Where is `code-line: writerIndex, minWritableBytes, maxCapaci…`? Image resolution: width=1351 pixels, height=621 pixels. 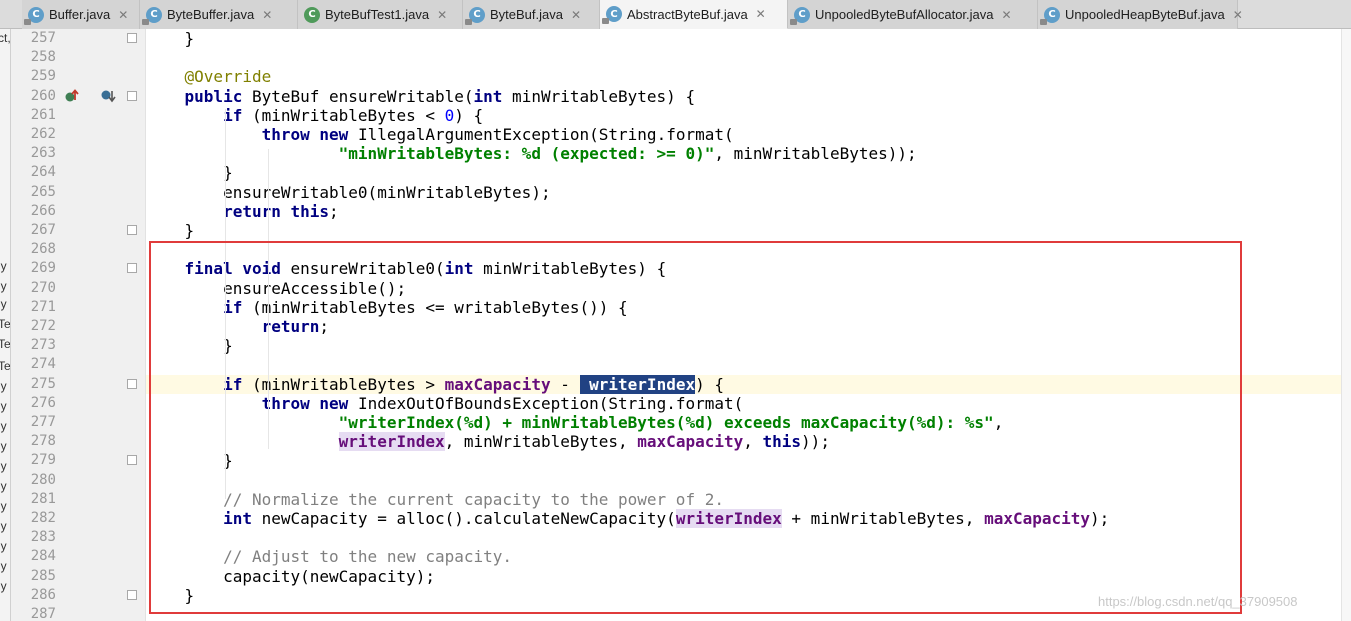
code-line: writerIndex, minWritableBytes, maxCapaci… is located at coordinates (748, 442).